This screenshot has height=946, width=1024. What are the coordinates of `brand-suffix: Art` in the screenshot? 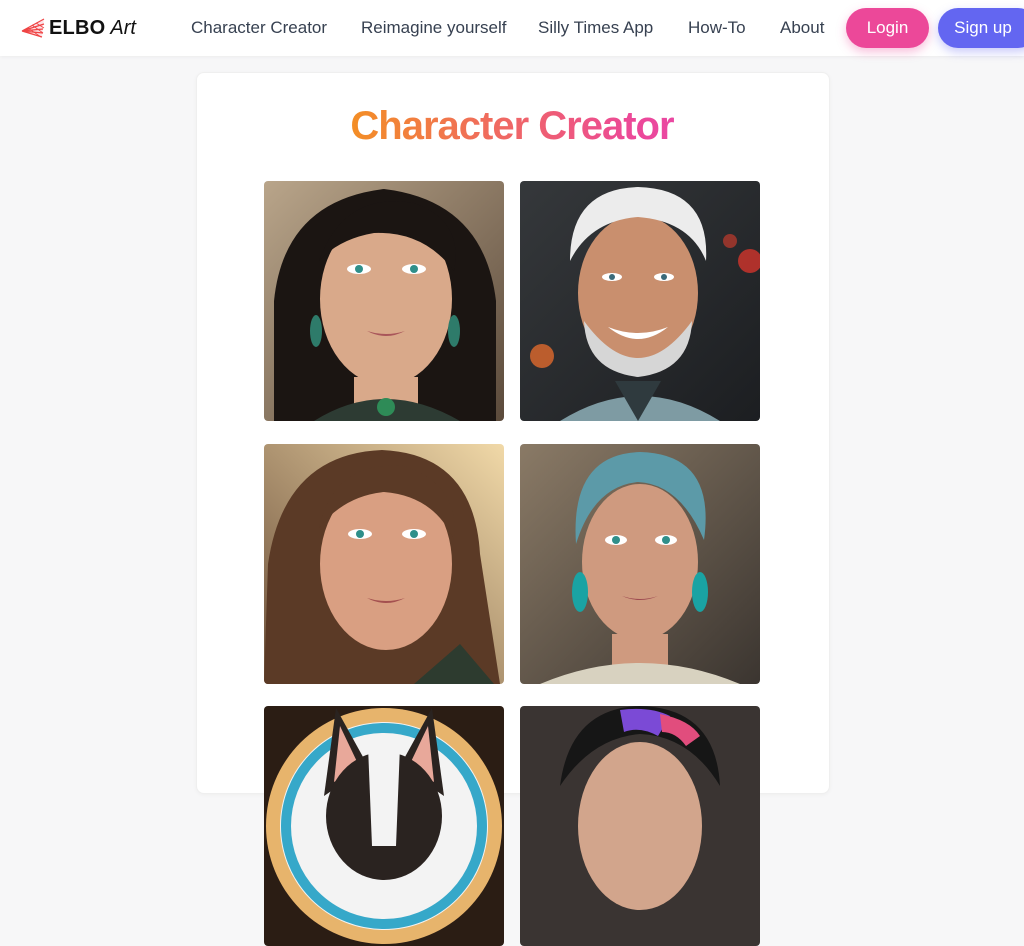 It's located at (123, 27).